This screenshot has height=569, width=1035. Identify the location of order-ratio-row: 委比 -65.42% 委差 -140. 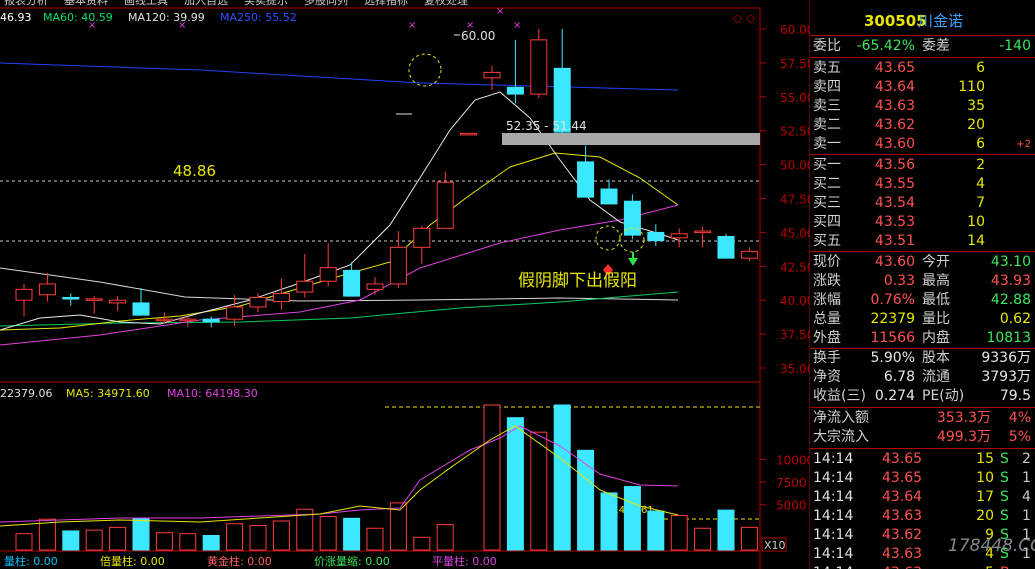
(922, 46).